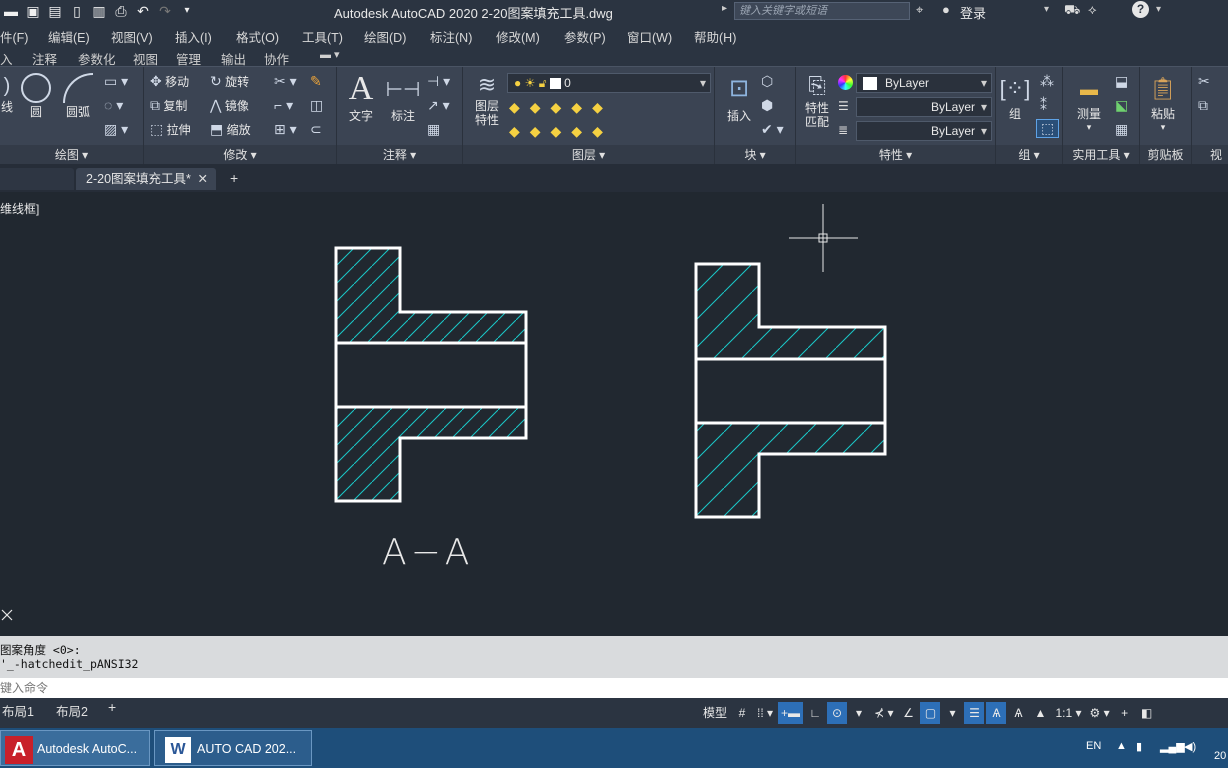 This screenshot has height=768, width=1228. What do you see at coordinates (1040, 713) in the screenshot?
I see `annotation-scale-icon: ▲` at bounding box center [1040, 713].